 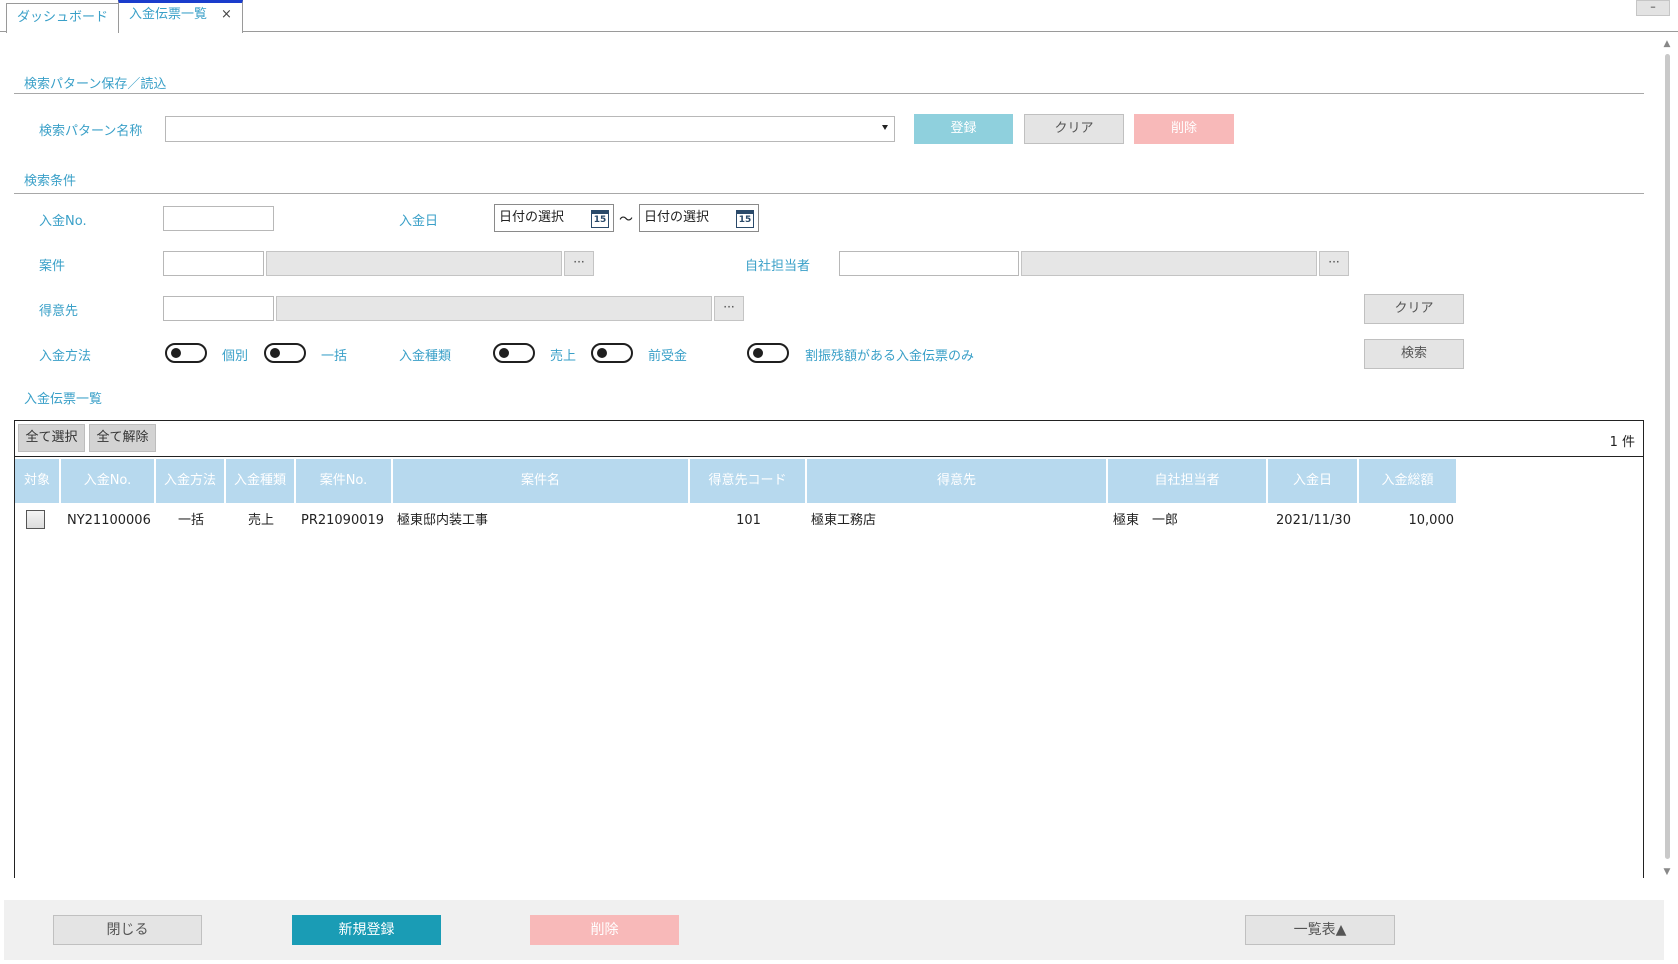 What do you see at coordinates (768, 353) in the screenshot?
I see `balance-only-toggle` at bounding box center [768, 353].